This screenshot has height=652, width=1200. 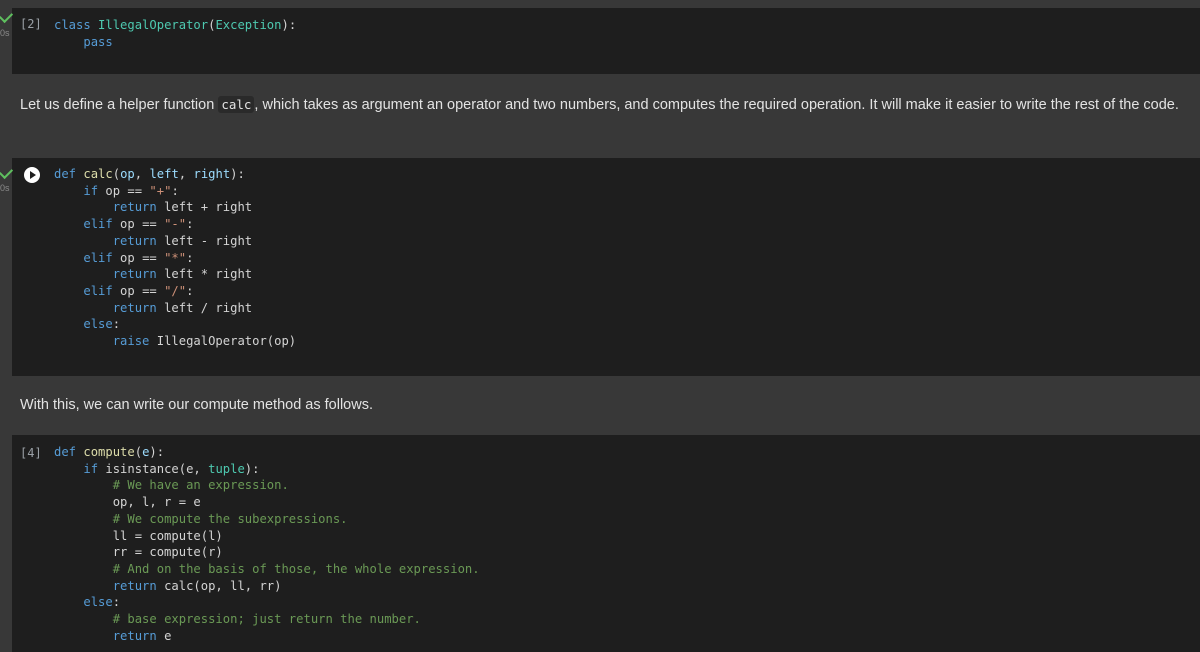 I want to click on code-token: Exception, so click(x=248, y=25).